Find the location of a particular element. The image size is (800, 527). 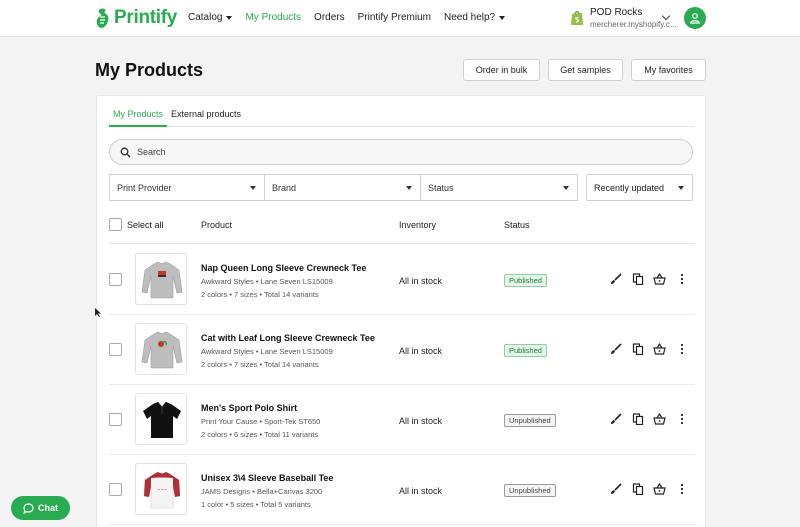

page-title: My Products is located at coordinates (149, 70).